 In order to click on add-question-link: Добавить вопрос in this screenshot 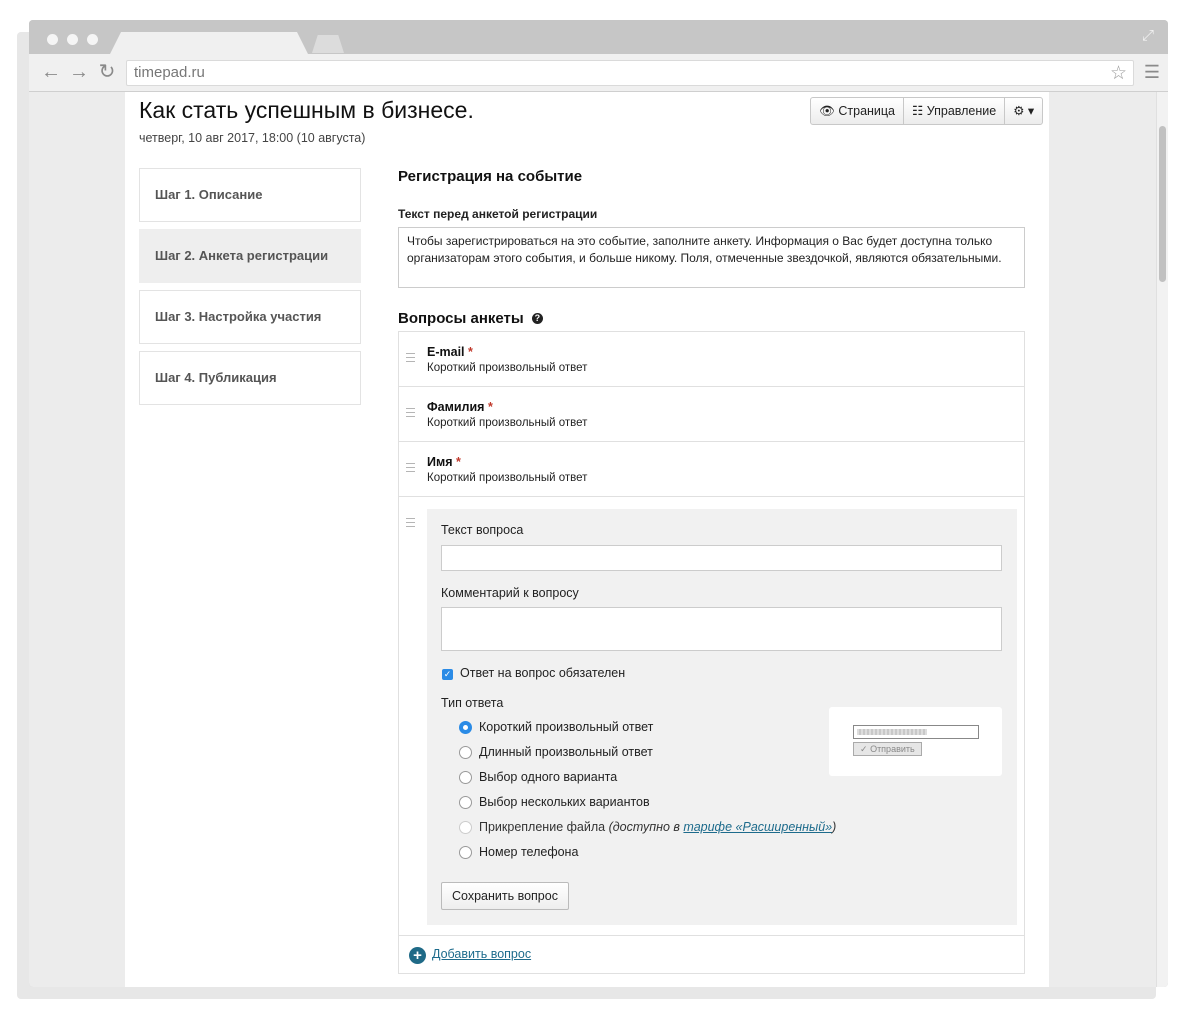, I will do `click(481, 954)`.